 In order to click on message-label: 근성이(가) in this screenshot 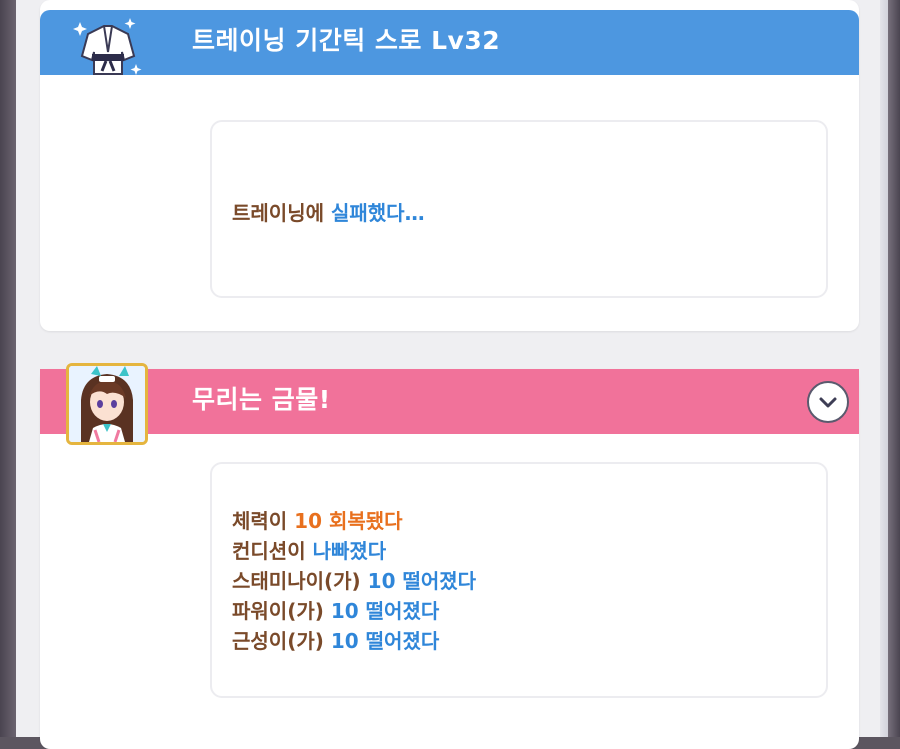, I will do `click(281, 641)`.